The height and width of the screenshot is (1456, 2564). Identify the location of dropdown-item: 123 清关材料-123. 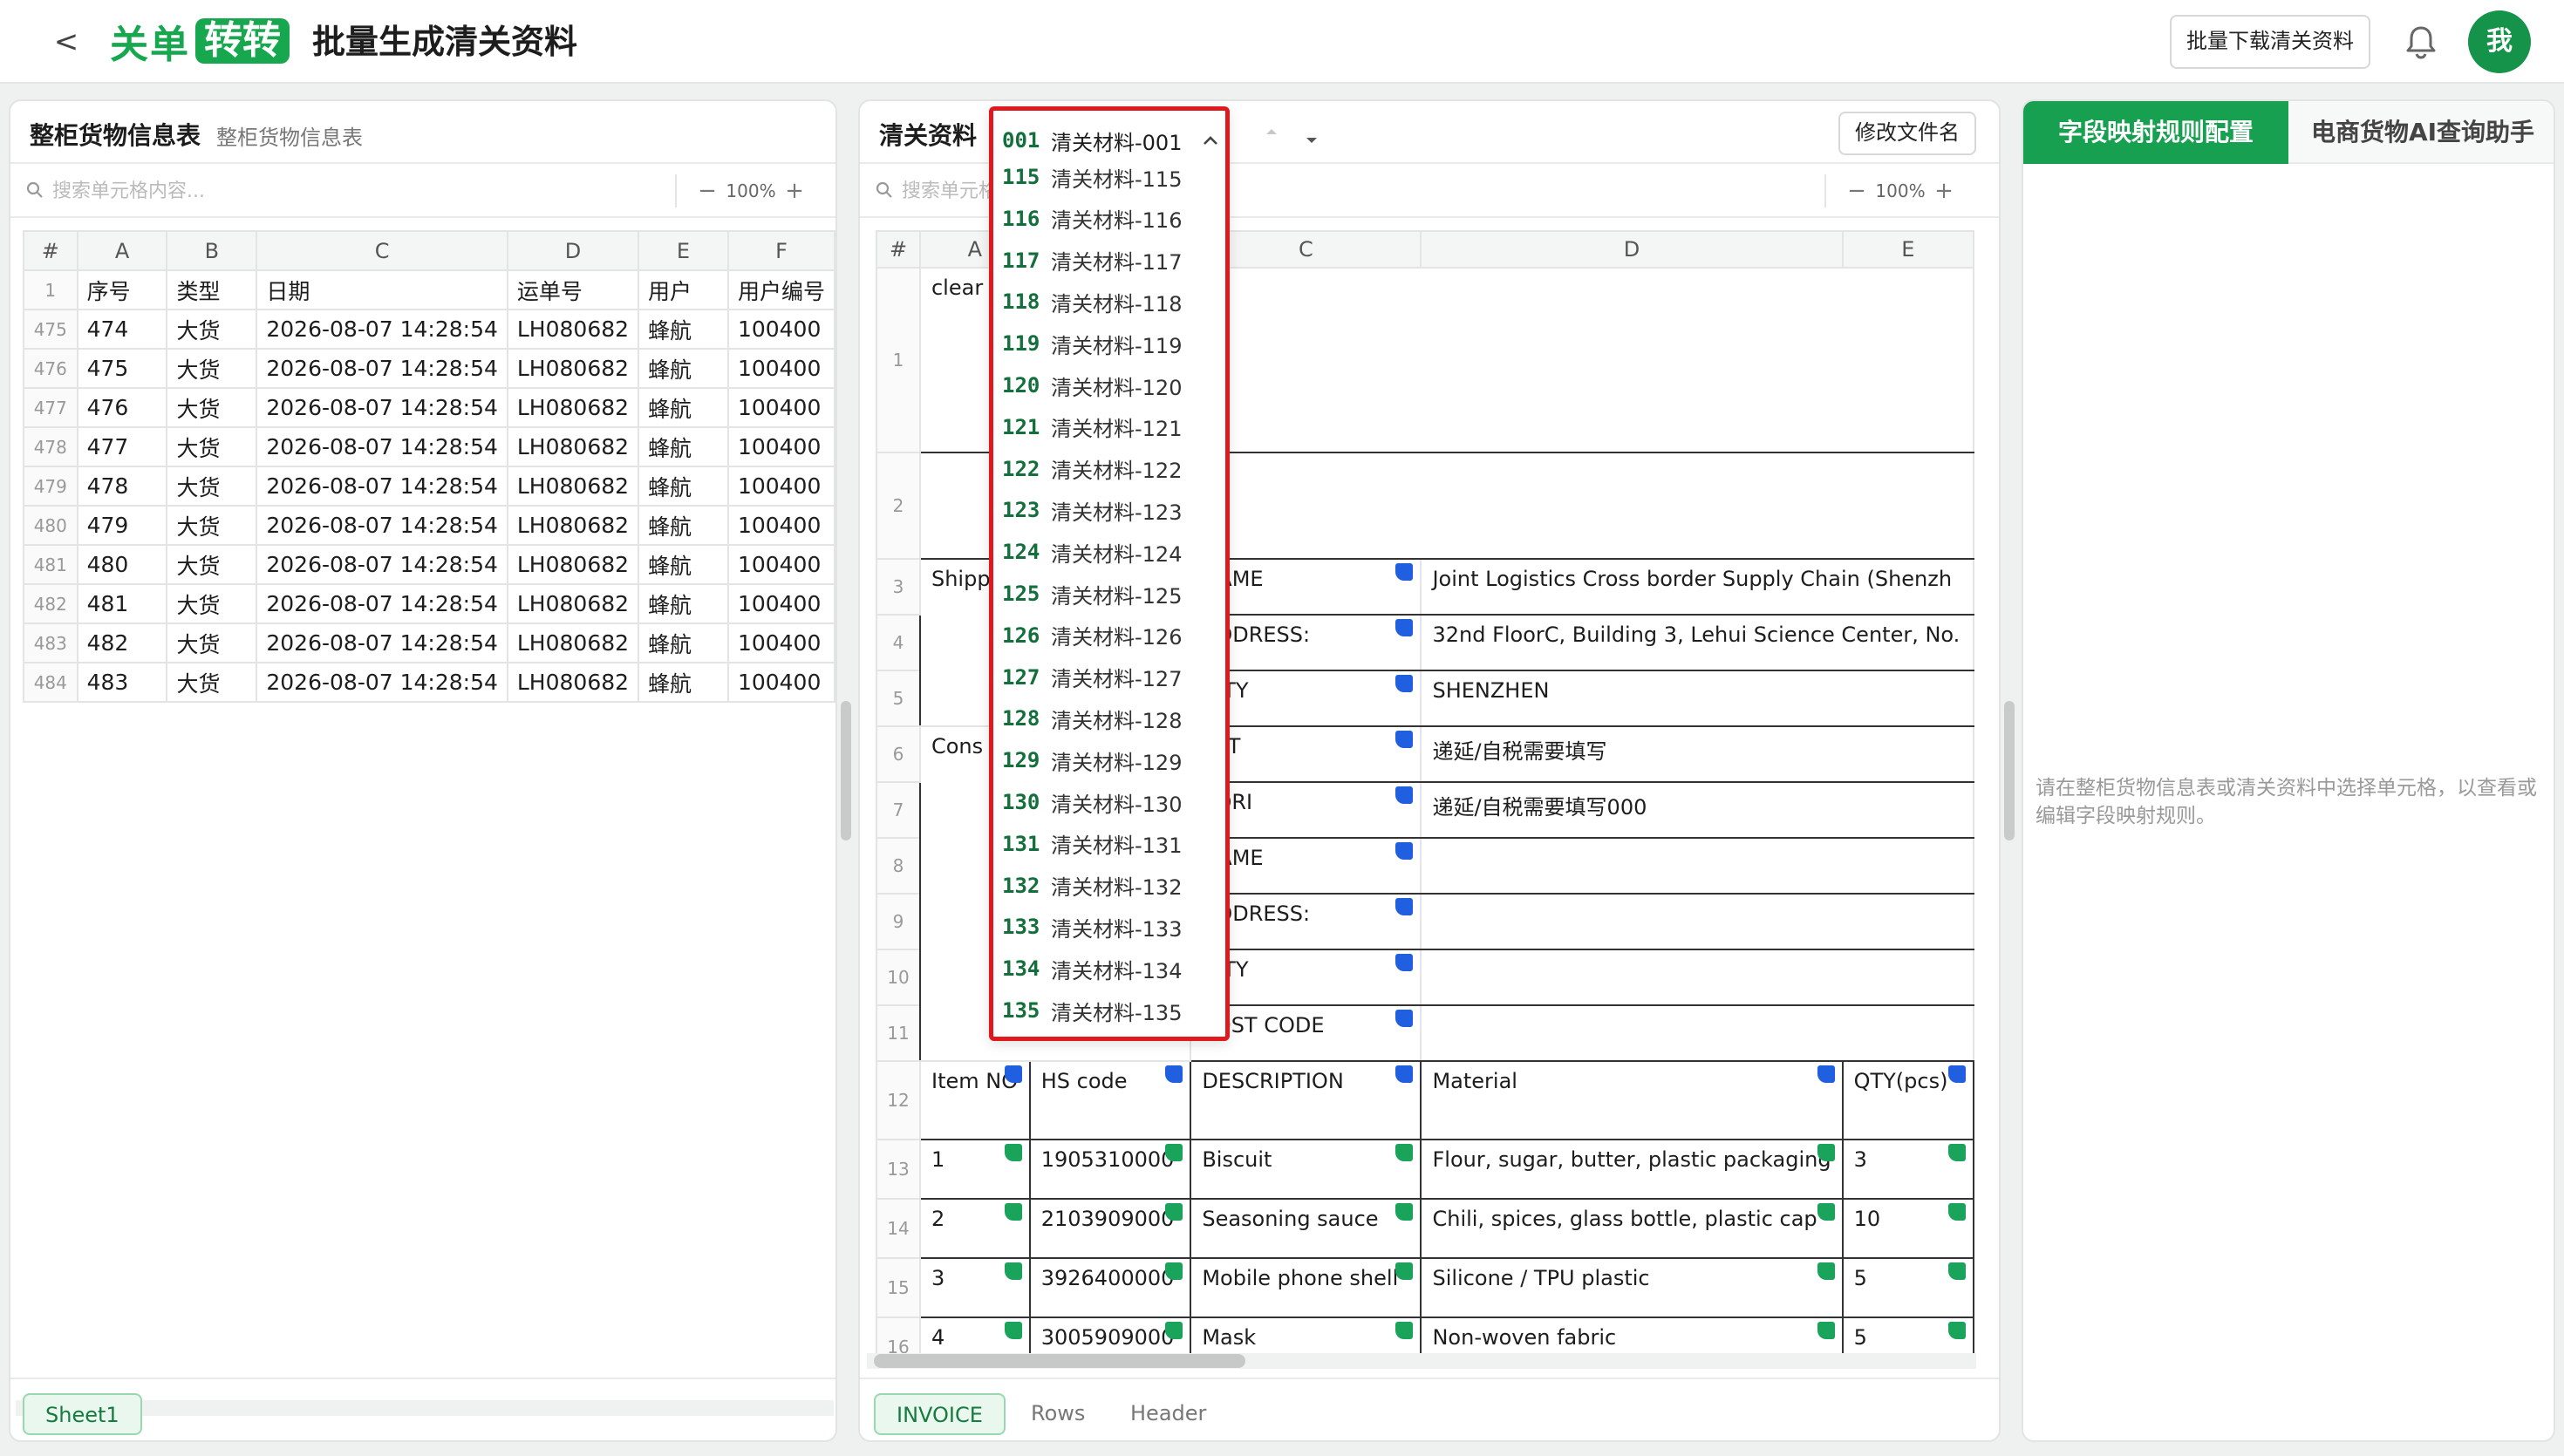
(1111, 510).